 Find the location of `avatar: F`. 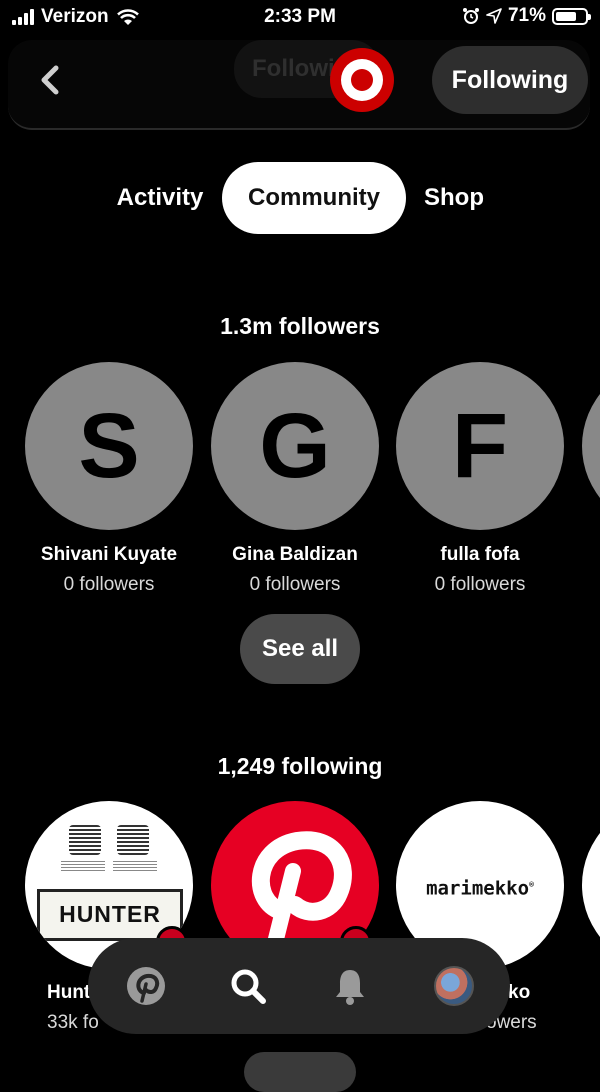

avatar: F is located at coordinates (480, 446).